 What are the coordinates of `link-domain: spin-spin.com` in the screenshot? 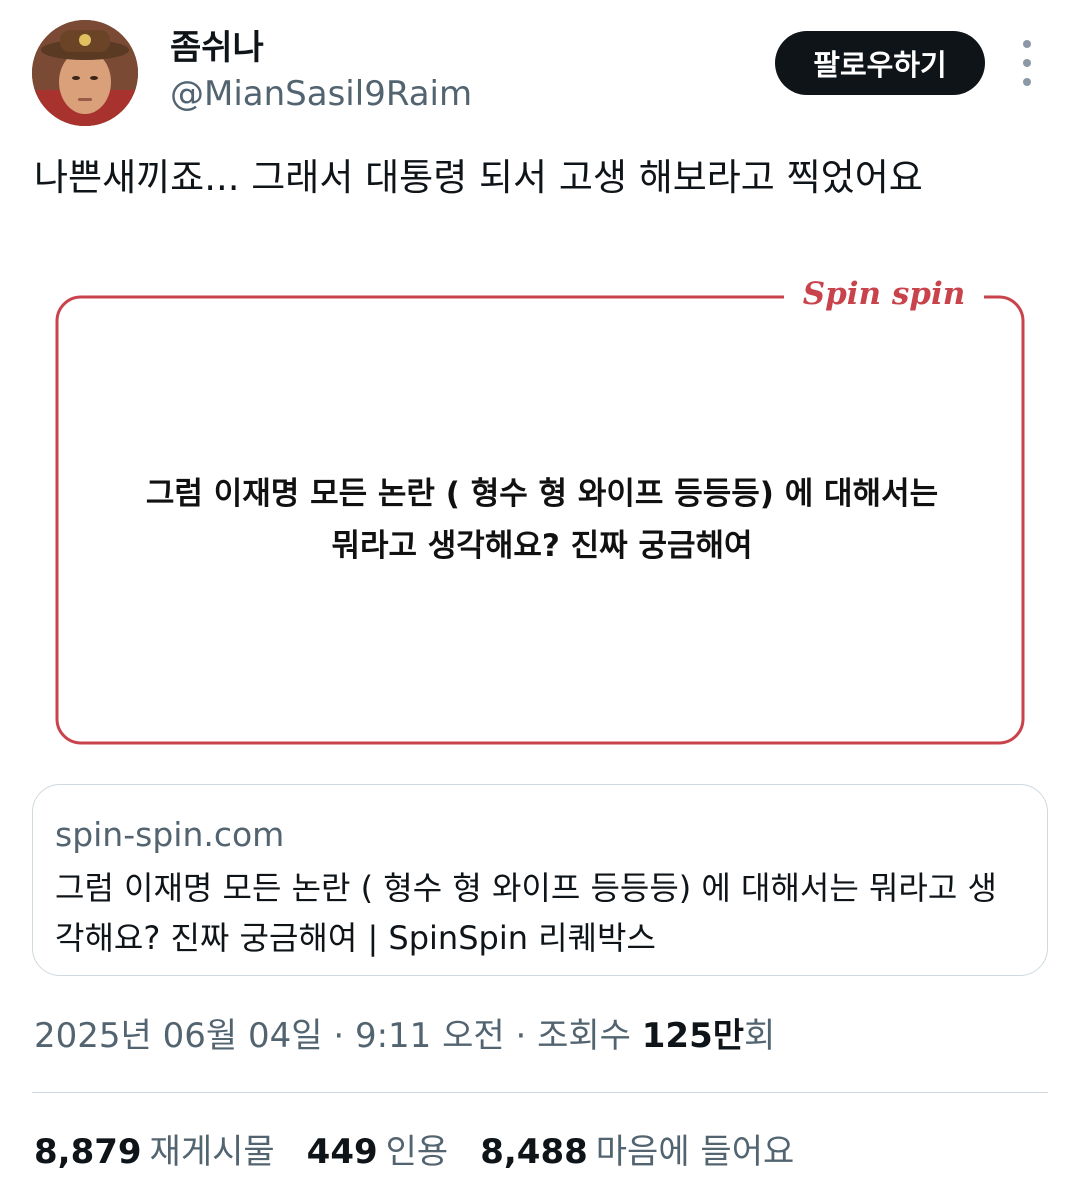 It's located at (170, 834).